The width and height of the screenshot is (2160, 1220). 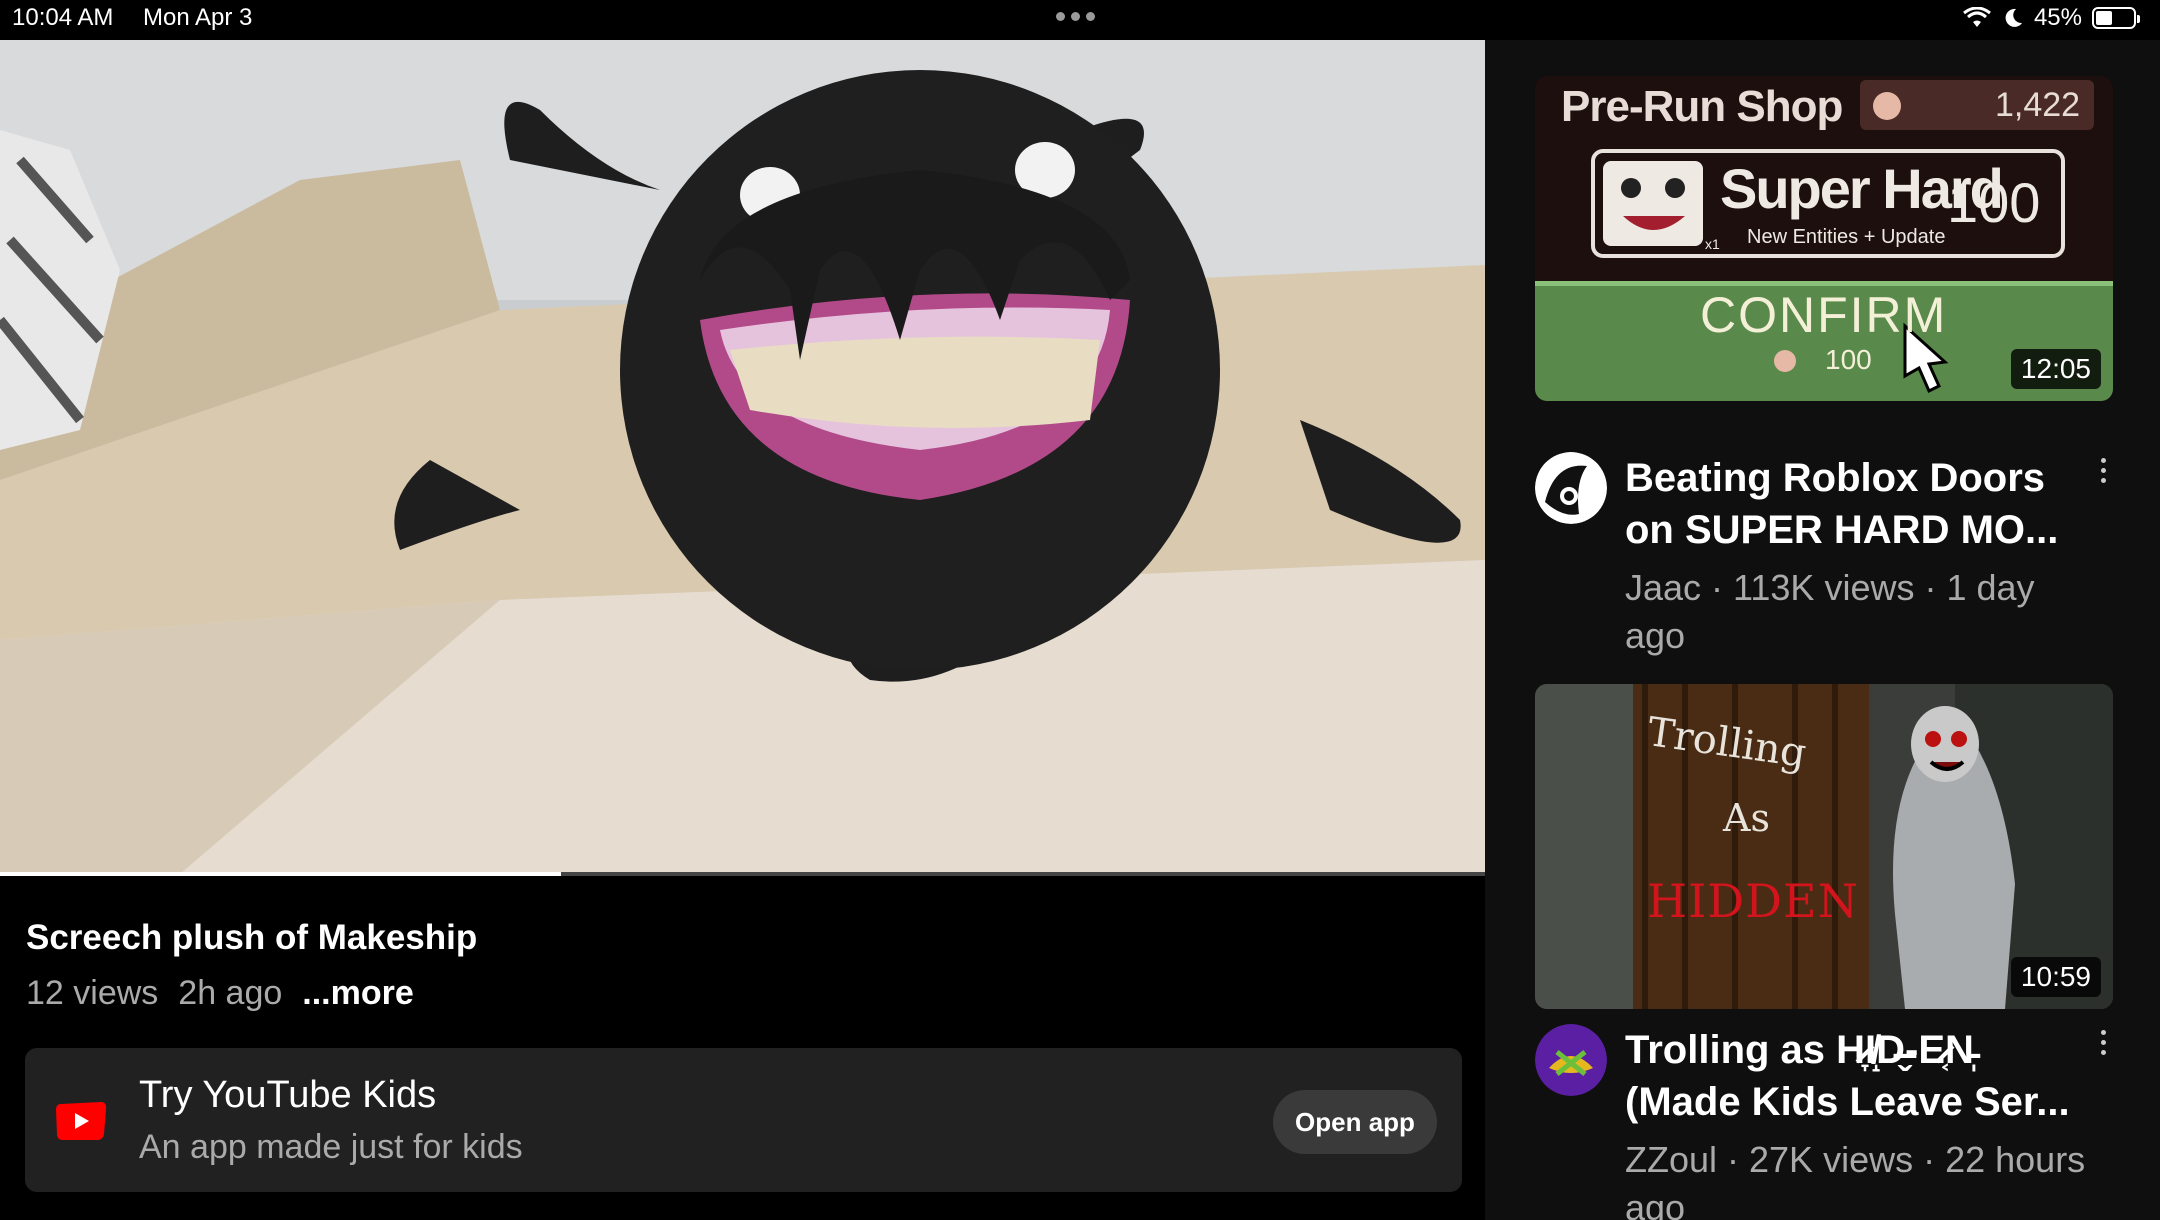 What do you see at coordinates (2055, 369) in the screenshot?
I see `video-duration: 12:05` at bounding box center [2055, 369].